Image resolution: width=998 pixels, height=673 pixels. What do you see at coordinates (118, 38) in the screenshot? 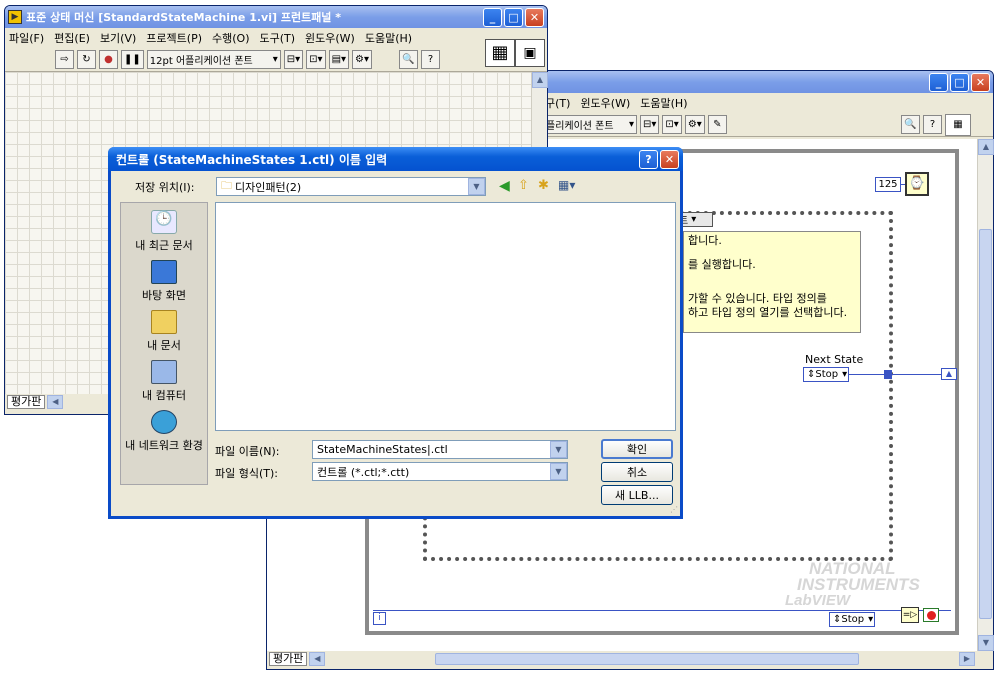
I see `menu-view: 보기(V)` at bounding box center [118, 38].